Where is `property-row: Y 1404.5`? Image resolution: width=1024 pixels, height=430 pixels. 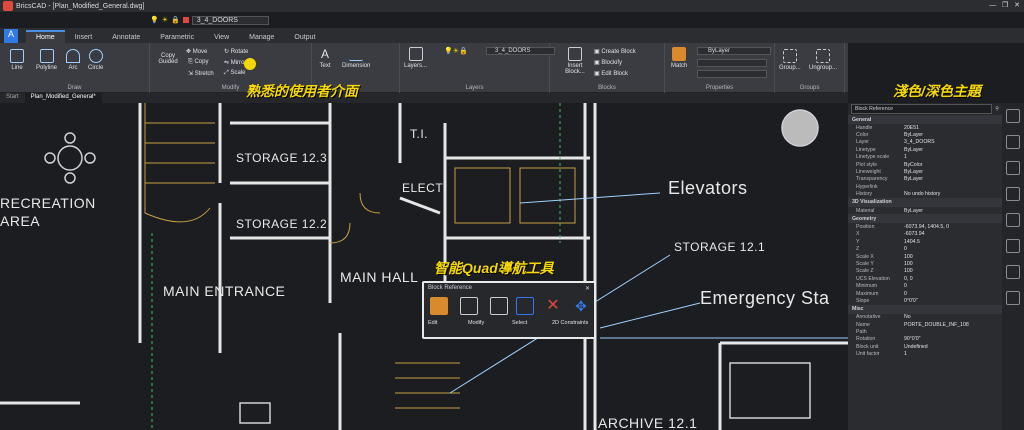
property-row: Y 1404.5 is located at coordinates (925, 241).